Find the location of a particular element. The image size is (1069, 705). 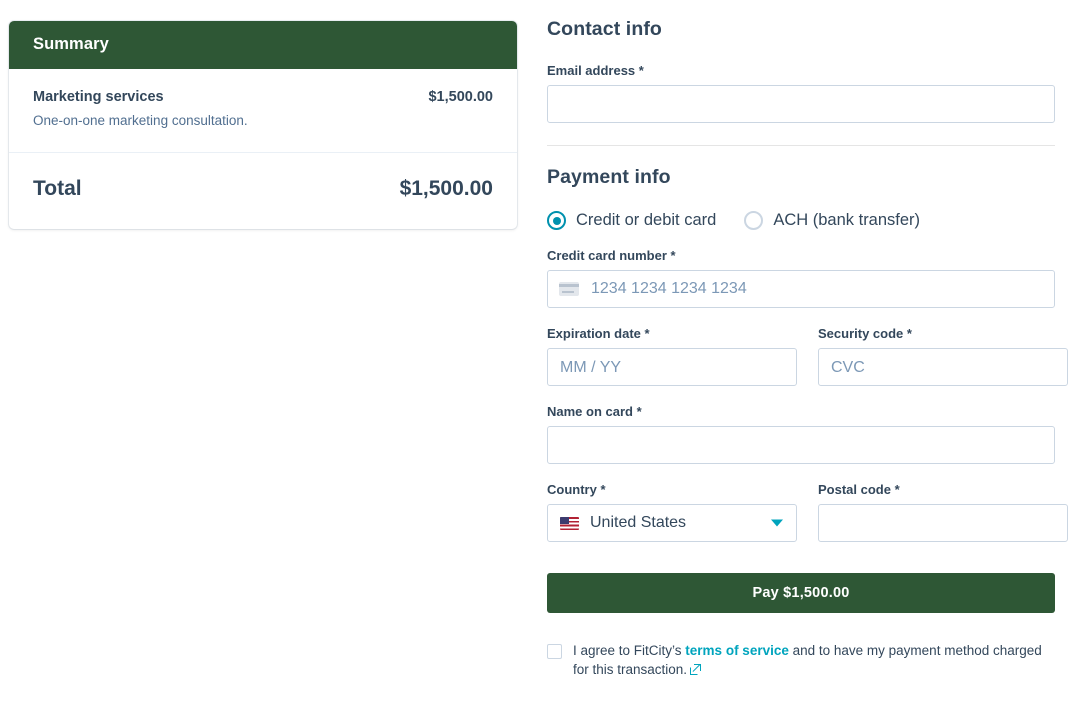

radio-selected-icon is located at coordinates (556, 220).